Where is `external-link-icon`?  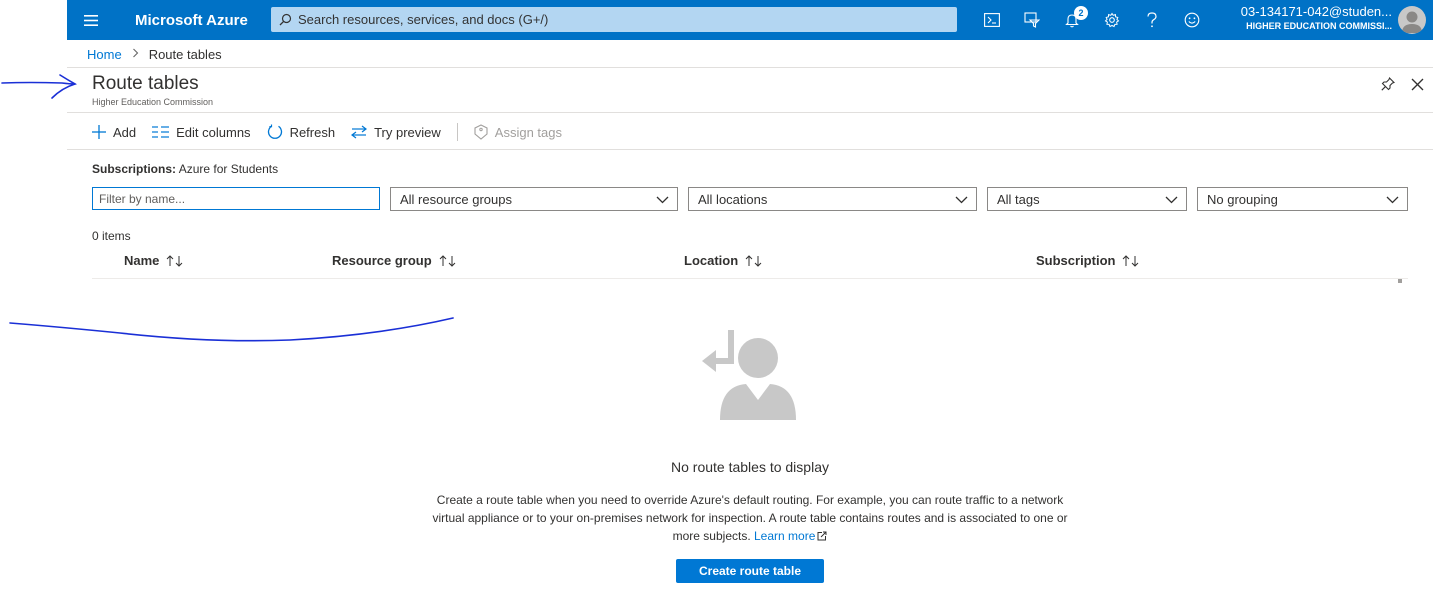
external-link-icon is located at coordinates (822, 537).